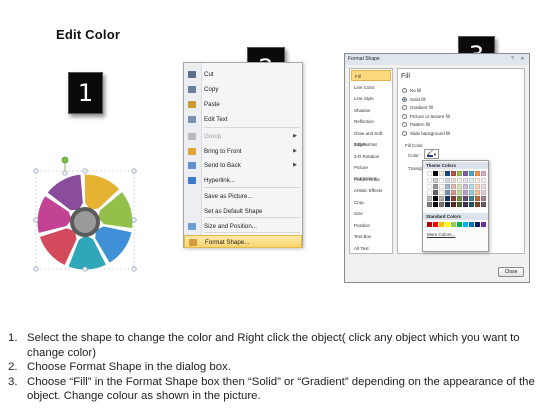 This screenshot has width=560, height=420. I want to click on menu-item-cut: Cut, so click(243, 74).